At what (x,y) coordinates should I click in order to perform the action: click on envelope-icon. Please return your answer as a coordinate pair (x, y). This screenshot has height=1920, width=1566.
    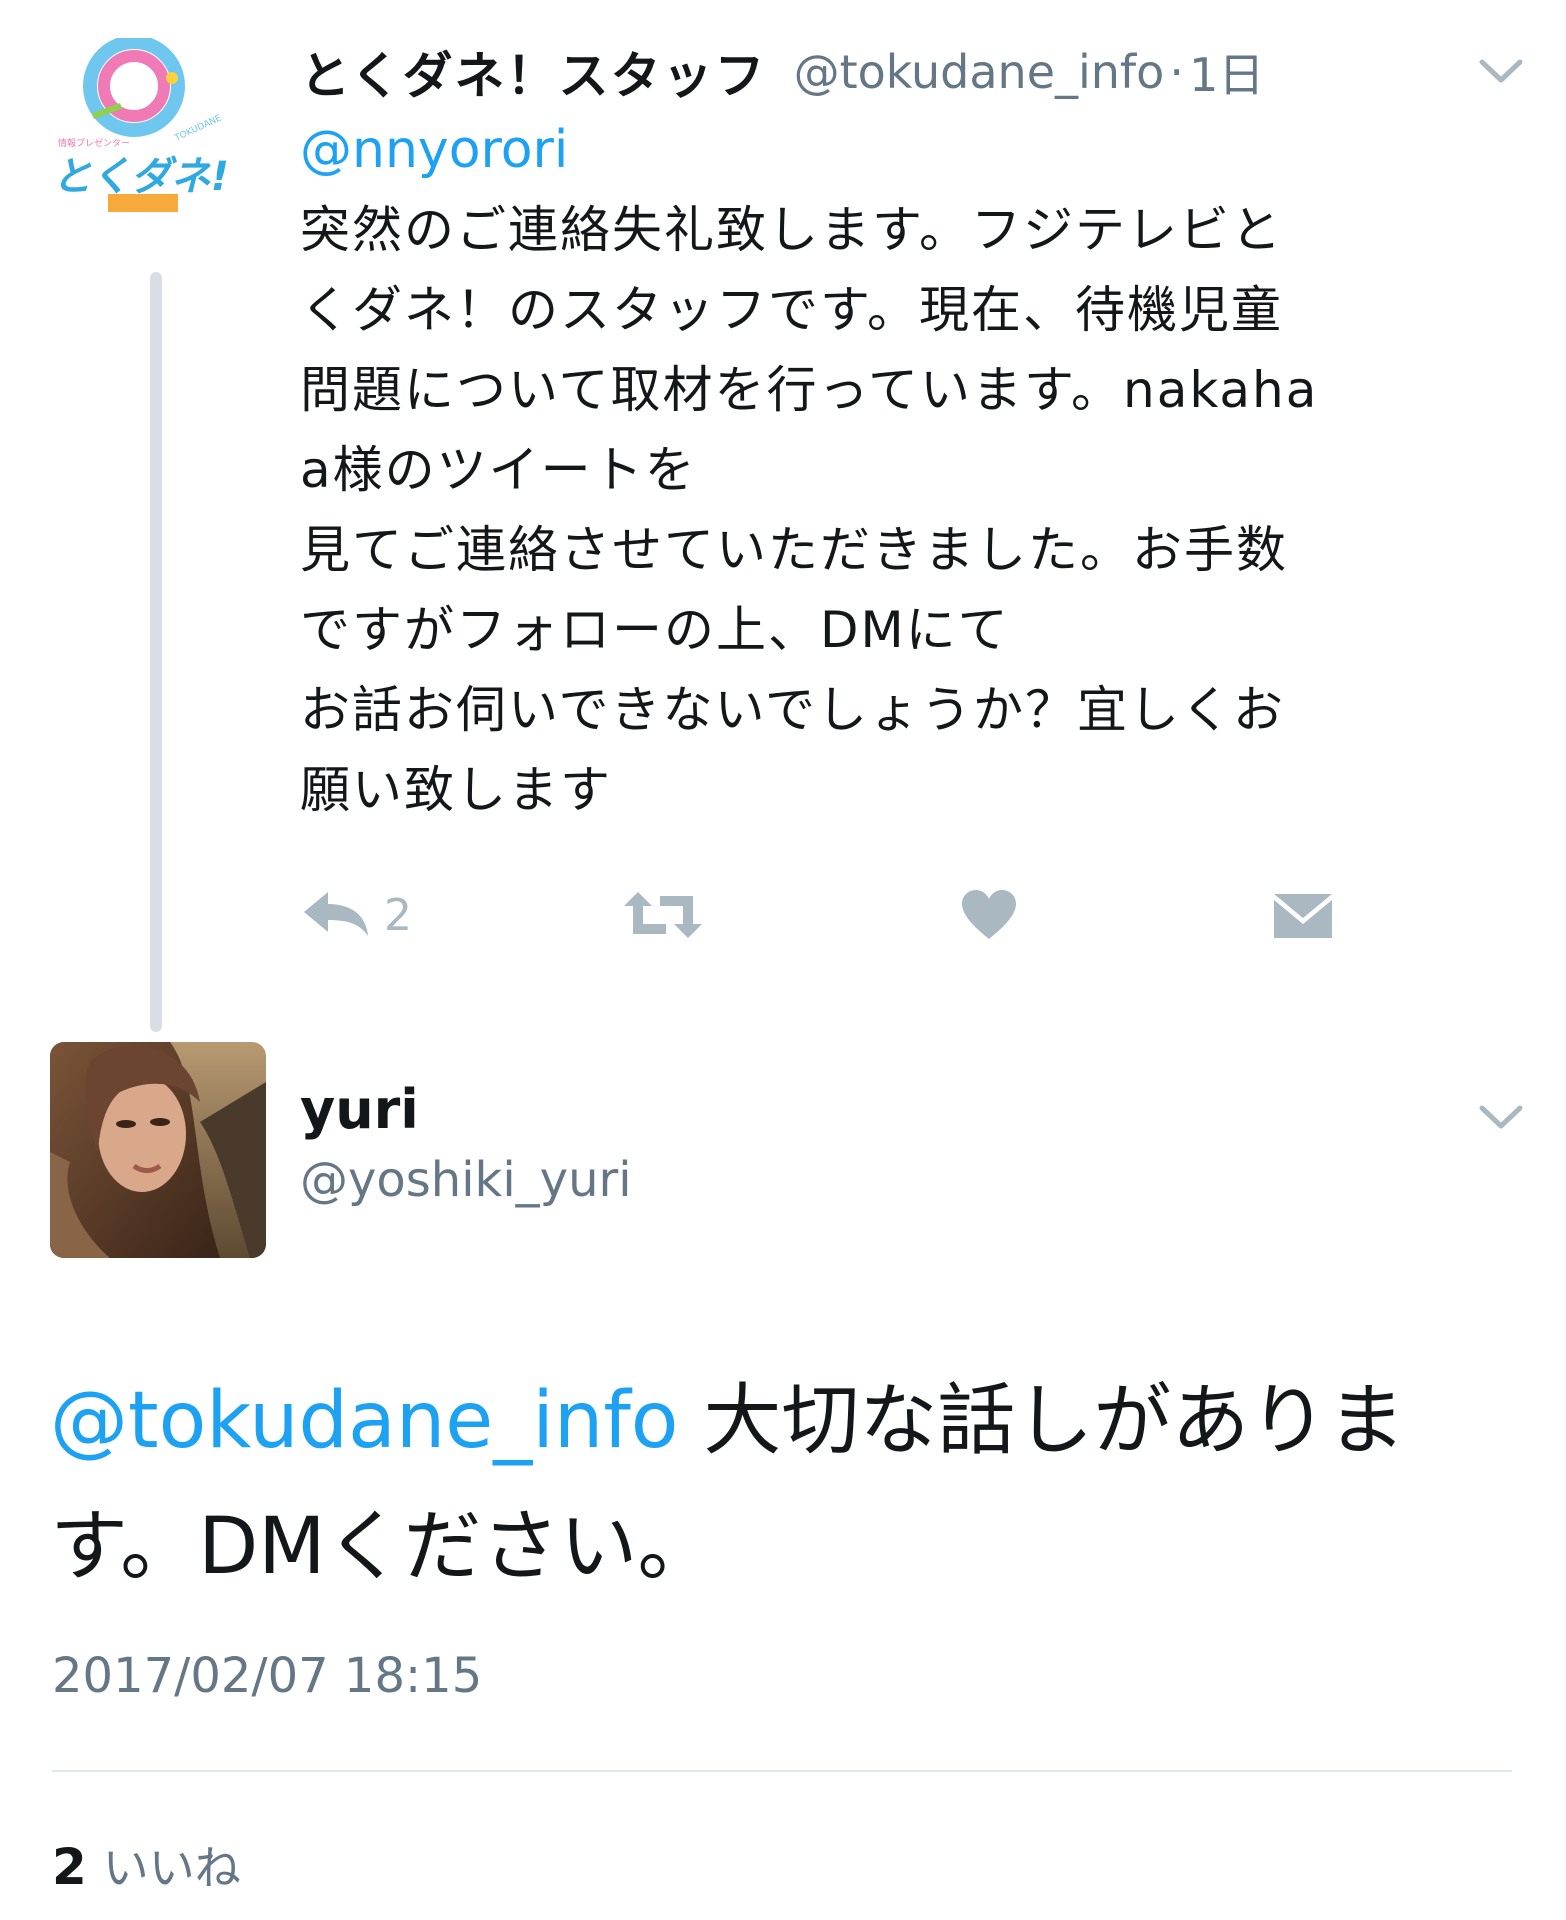
    Looking at the image, I should click on (1303, 916).